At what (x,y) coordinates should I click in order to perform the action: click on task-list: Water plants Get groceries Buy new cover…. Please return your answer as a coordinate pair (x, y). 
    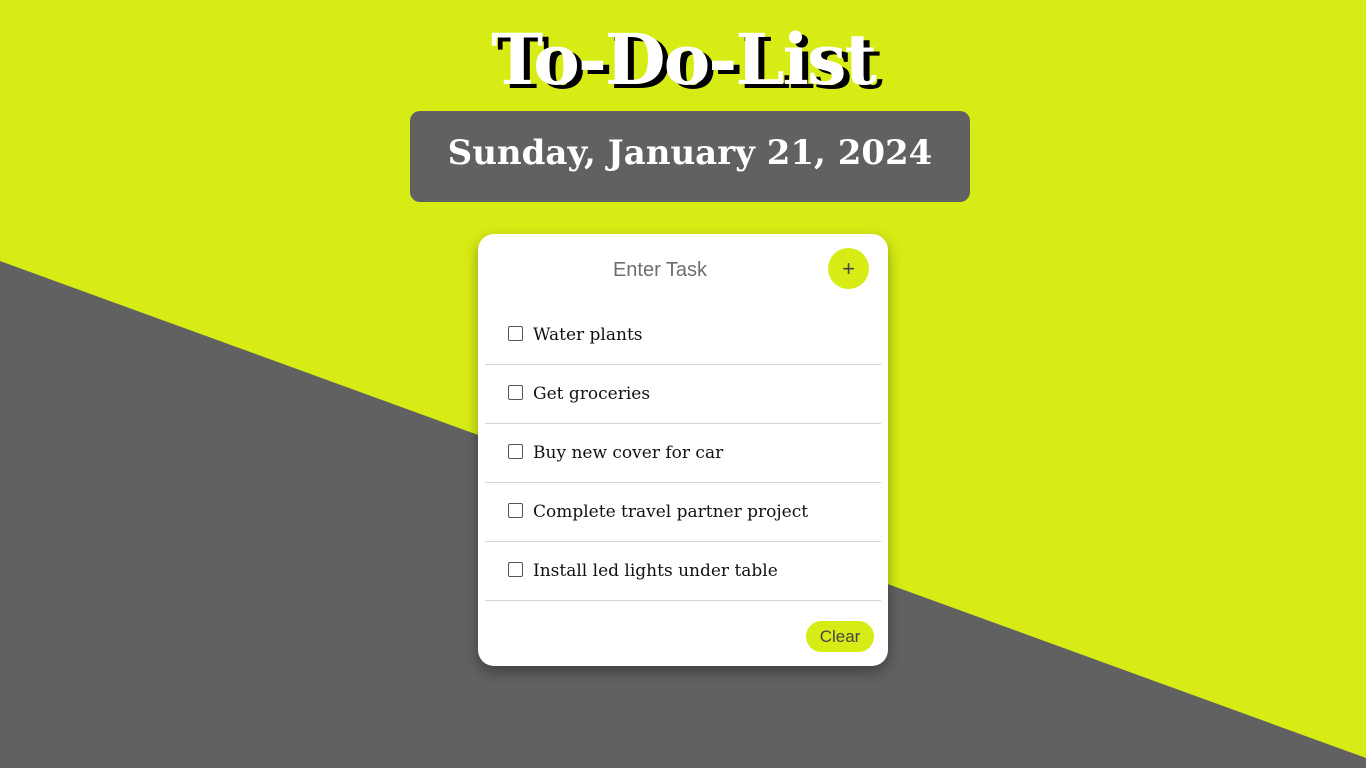
    Looking at the image, I should click on (683, 453).